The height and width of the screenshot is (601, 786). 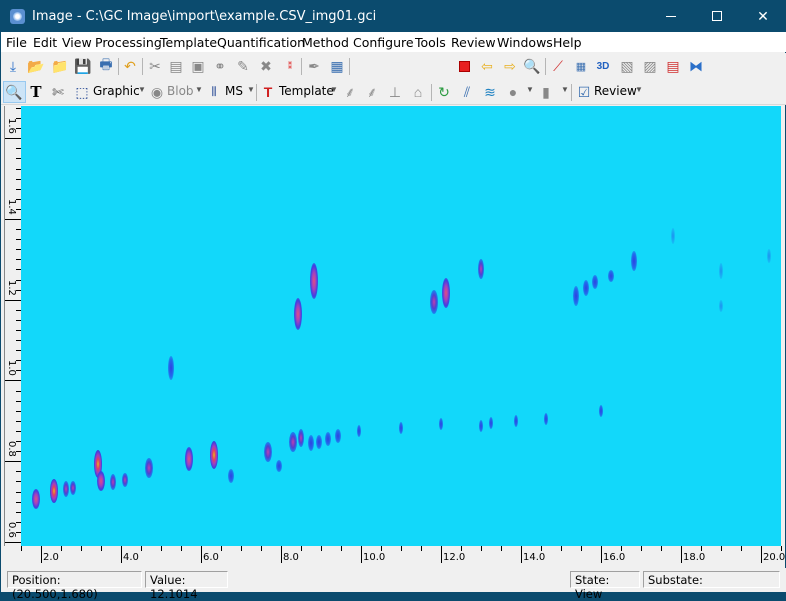 I want to click on minimize-button, so click(x=671, y=16).